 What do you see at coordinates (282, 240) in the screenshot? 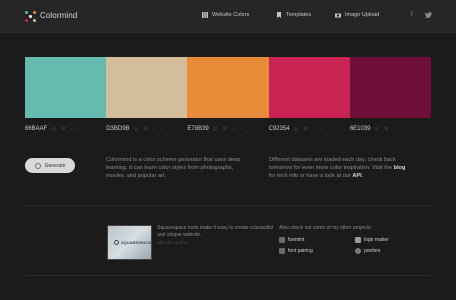
I see `fuemint-icon` at bounding box center [282, 240].